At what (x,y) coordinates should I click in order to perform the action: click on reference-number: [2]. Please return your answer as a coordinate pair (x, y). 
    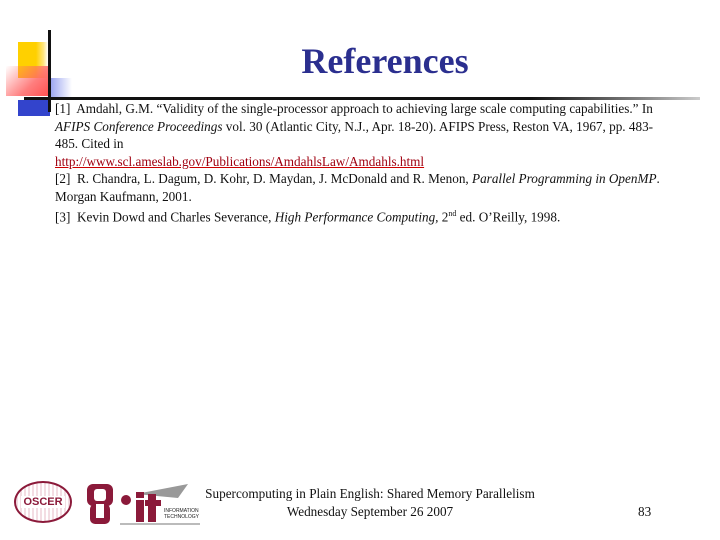
    Looking at the image, I should click on (63, 178).